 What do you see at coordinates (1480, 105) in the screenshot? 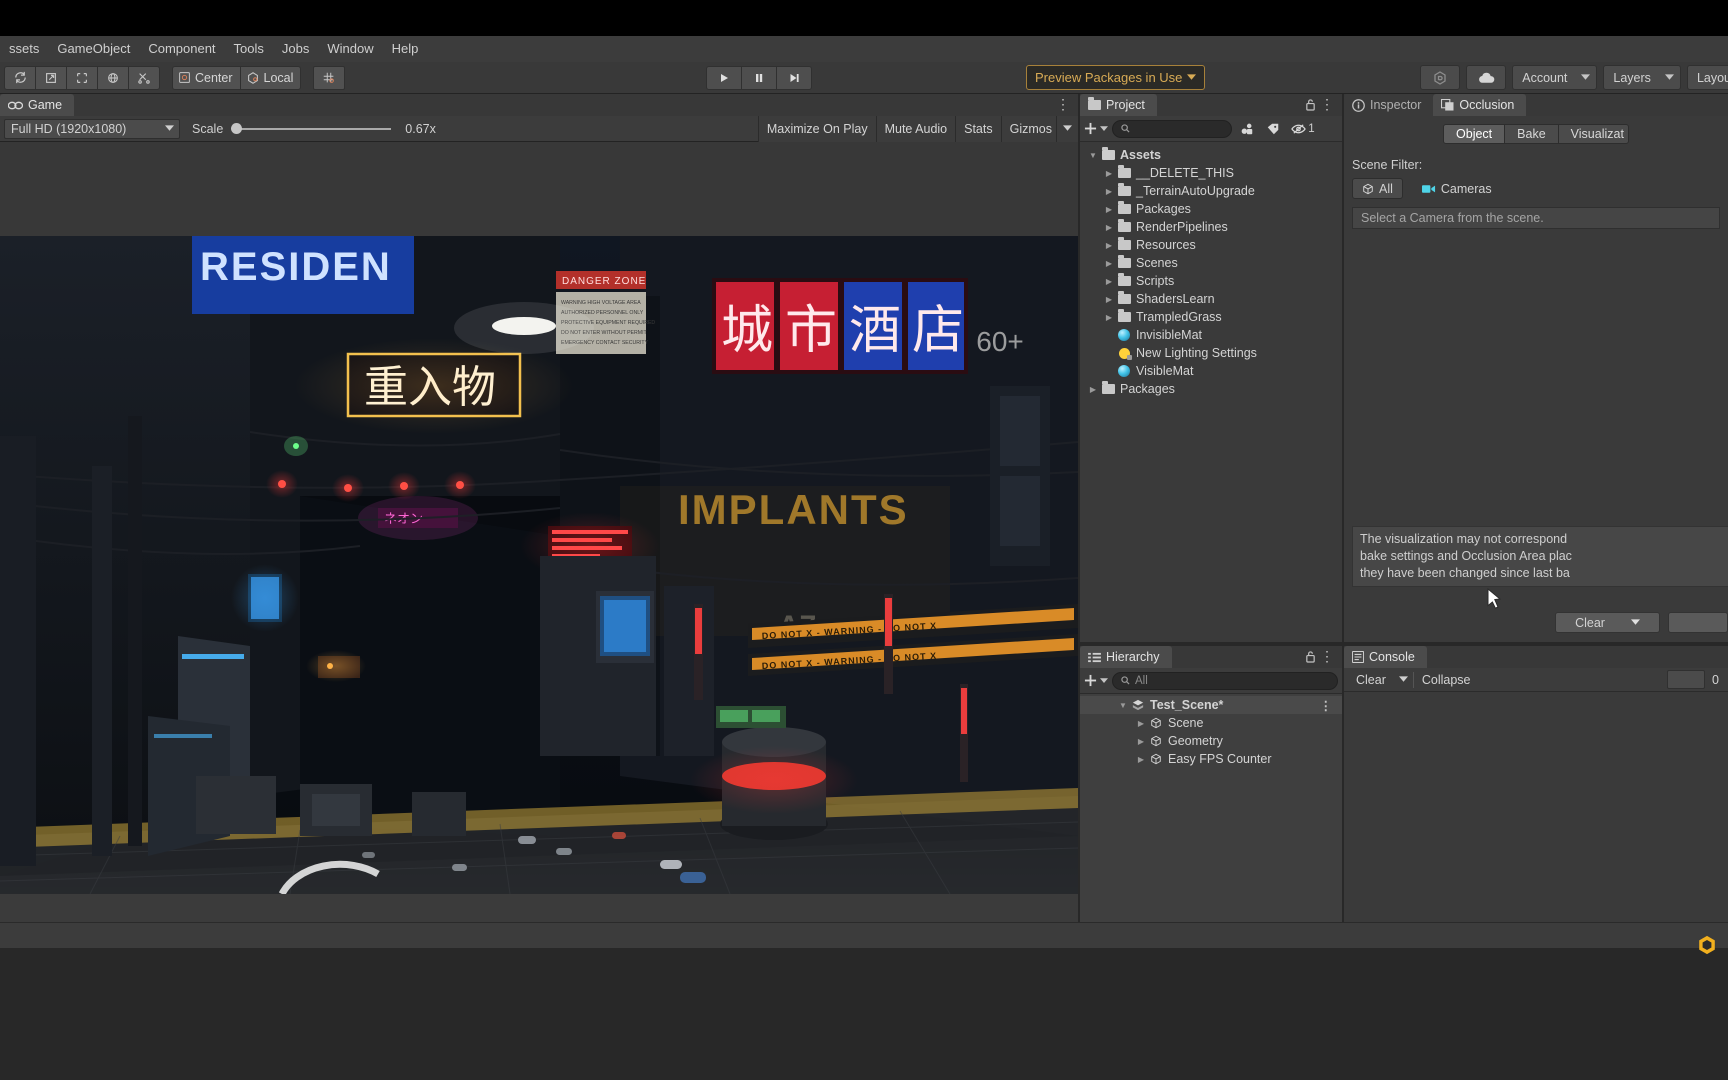
I see `tab-occlusion: Occlusion` at bounding box center [1480, 105].